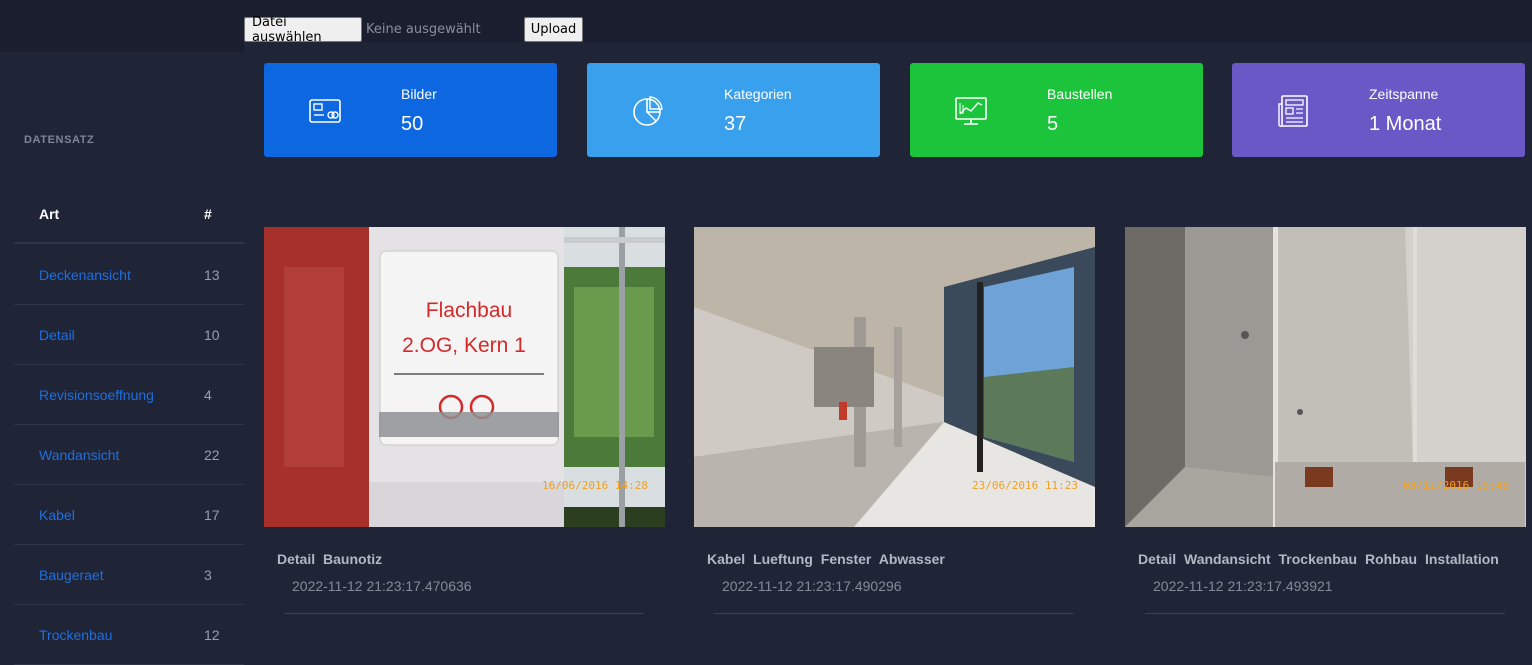  I want to click on upload-button: Upload, so click(553, 29).